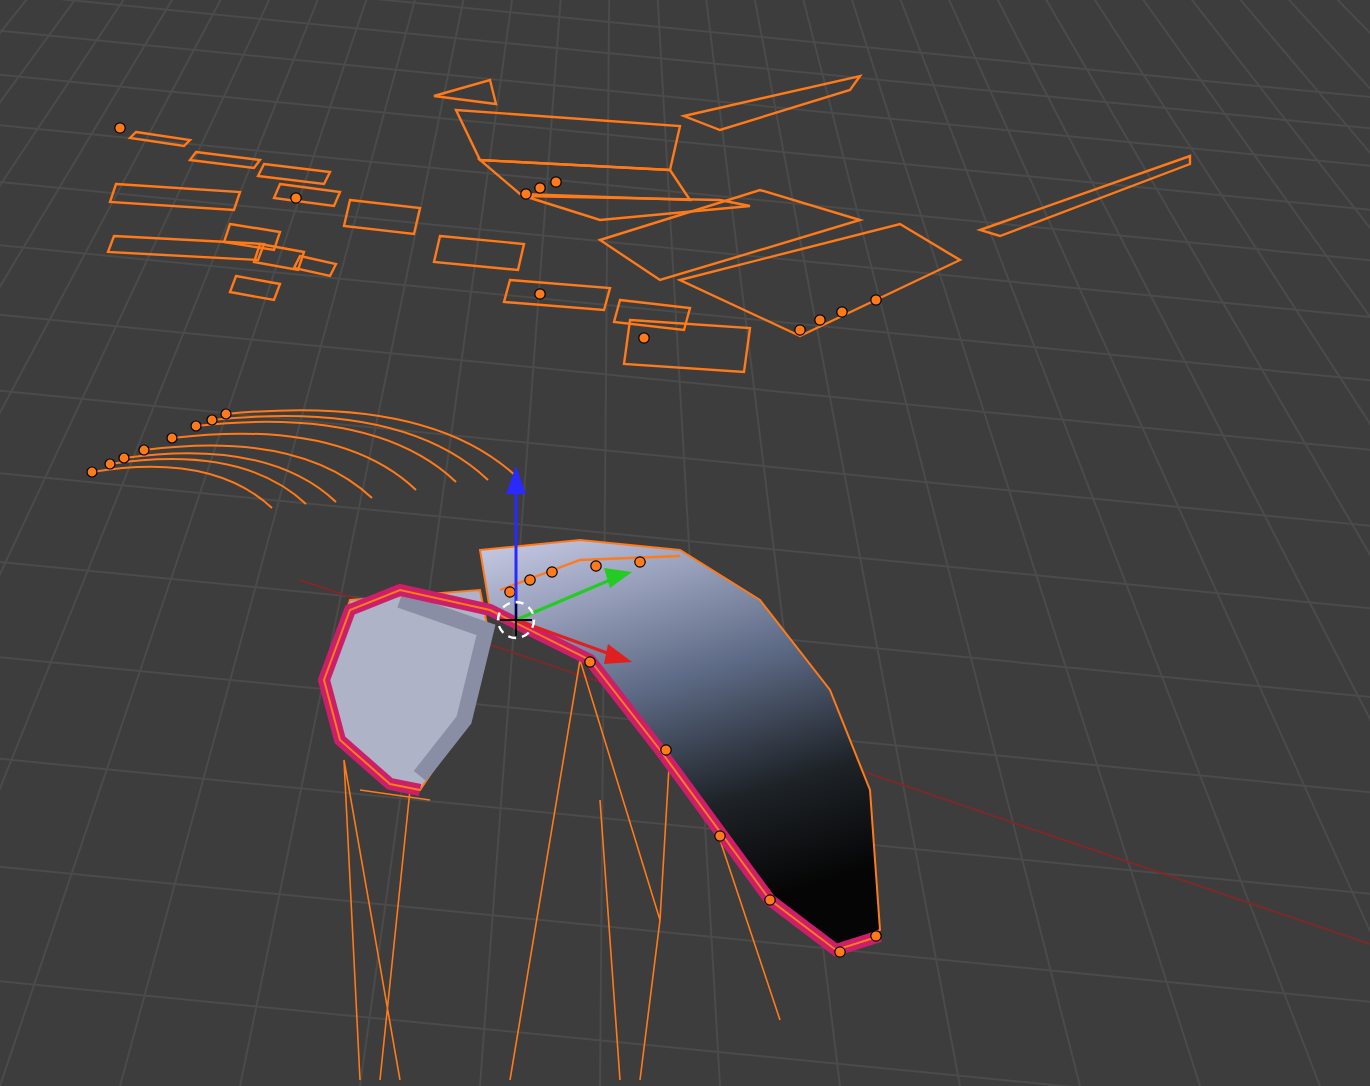 This screenshot has width=1370, height=1086. What do you see at coordinates (564, 565) in the screenshot?
I see `transform-manipulator-drawing` at bounding box center [564, 565].